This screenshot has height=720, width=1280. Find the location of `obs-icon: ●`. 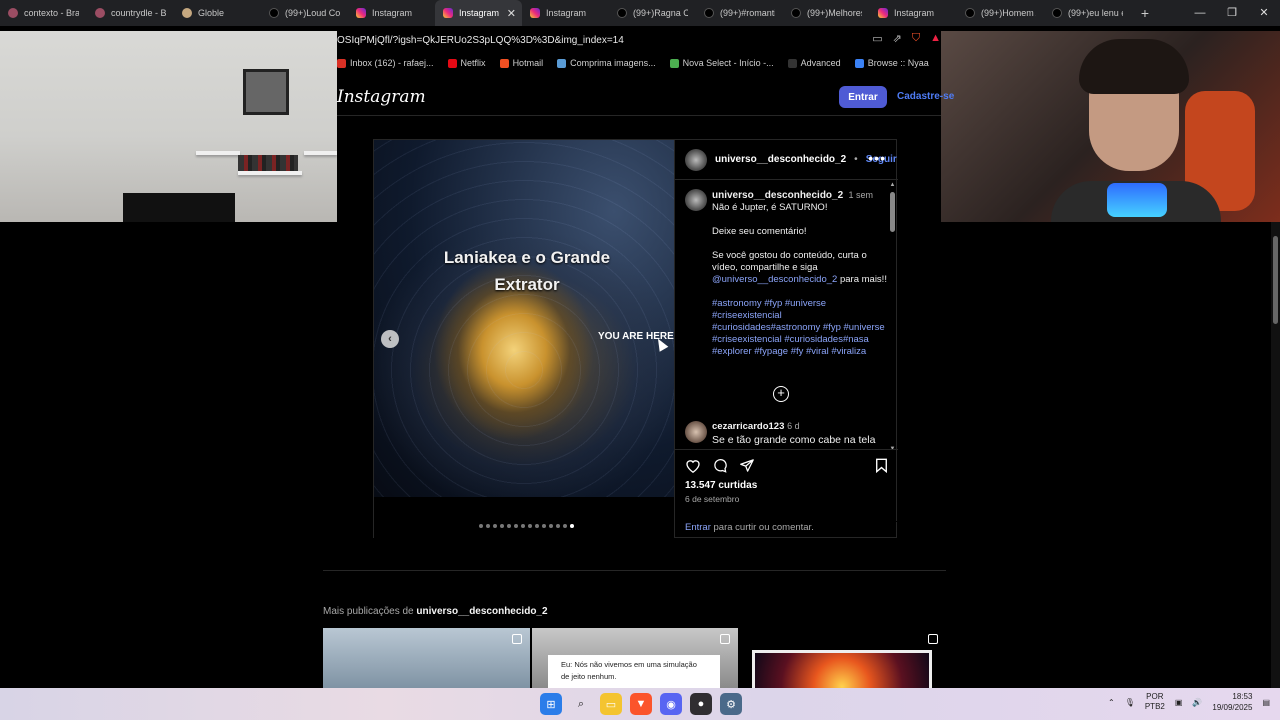

obs-icon: ● is located at coordinates (701, 704).